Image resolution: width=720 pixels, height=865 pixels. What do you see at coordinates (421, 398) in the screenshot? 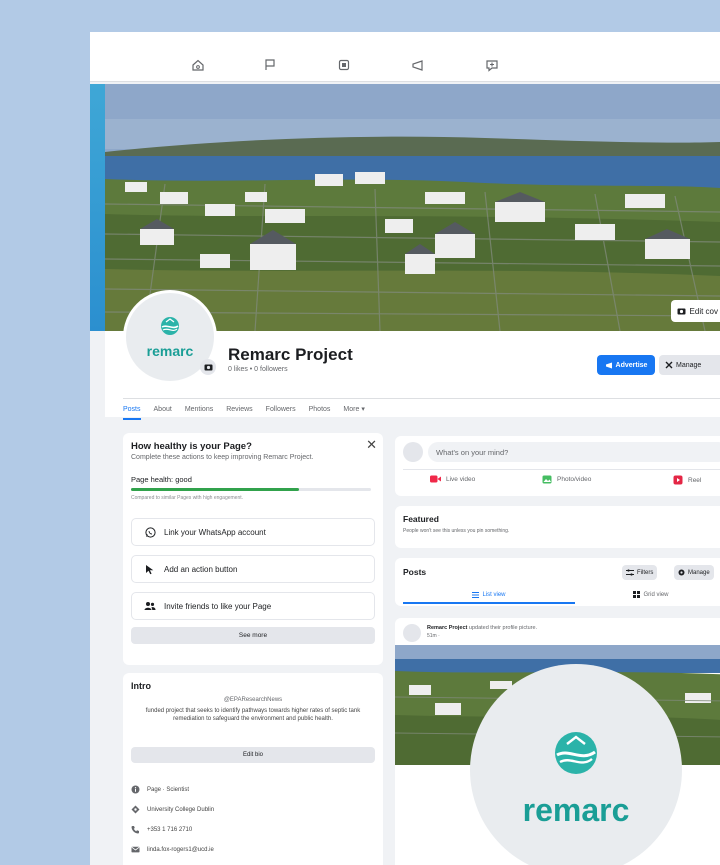
I see `header-divider` at bounding box center [421, 398].